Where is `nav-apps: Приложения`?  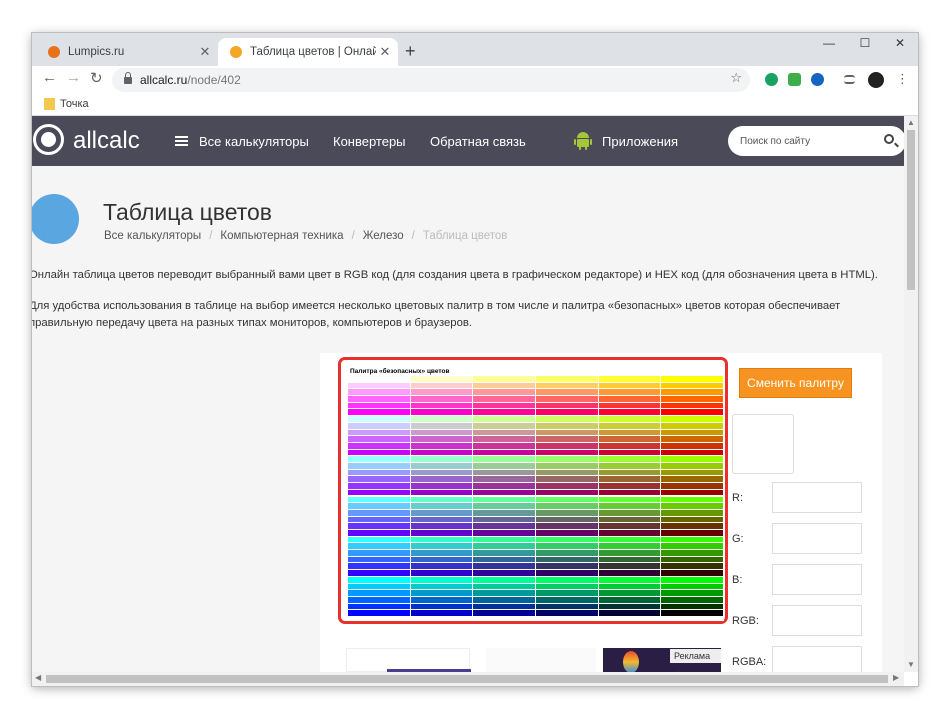
nav-apps: Приложения is located at coordinates (640, 141).